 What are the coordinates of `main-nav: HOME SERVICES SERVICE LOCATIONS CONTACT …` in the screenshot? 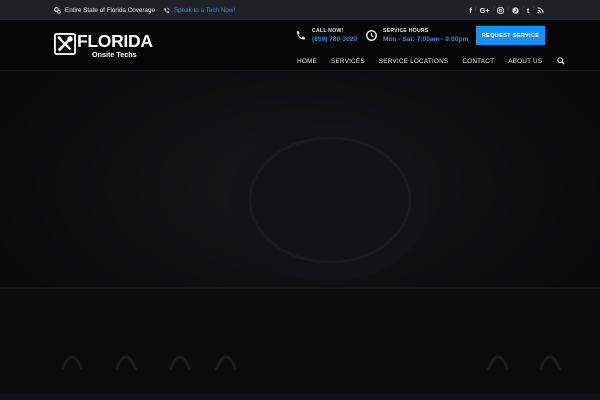 It's located at (427, 61).